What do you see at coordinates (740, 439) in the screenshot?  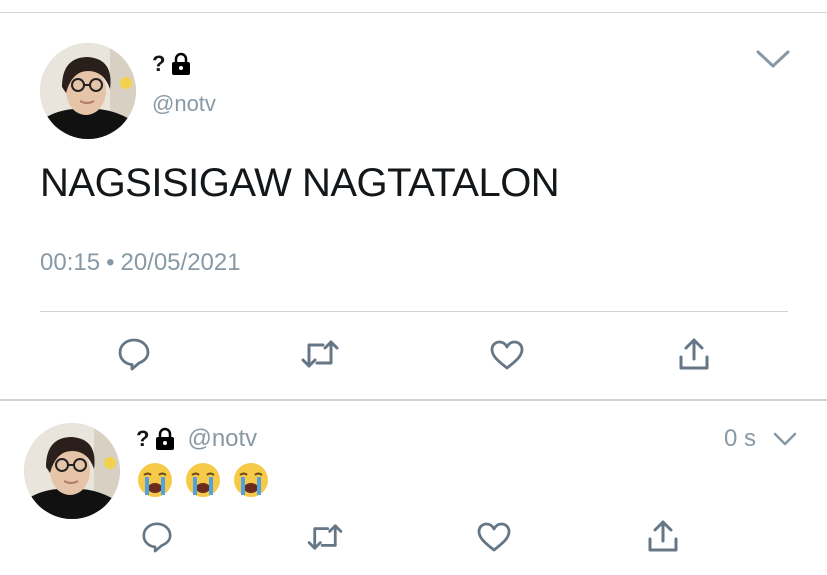 I see `tweet-time: 0 s` at bounding box center [740, 439].